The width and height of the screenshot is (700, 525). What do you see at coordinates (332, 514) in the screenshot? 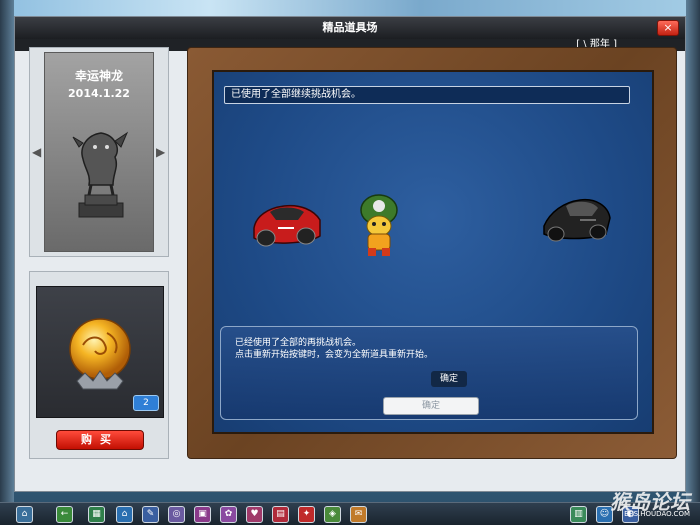
I see `photo-icon: ◈` at bounding box center [332, 514].